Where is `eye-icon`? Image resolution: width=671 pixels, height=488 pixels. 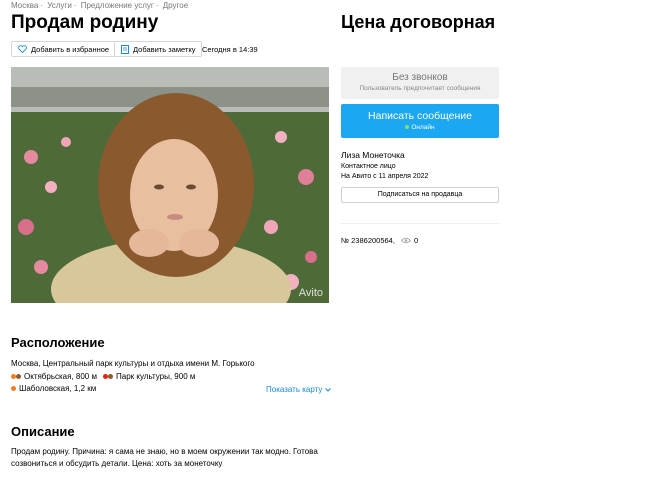
eye-icon is located at coordinates (405, 240).